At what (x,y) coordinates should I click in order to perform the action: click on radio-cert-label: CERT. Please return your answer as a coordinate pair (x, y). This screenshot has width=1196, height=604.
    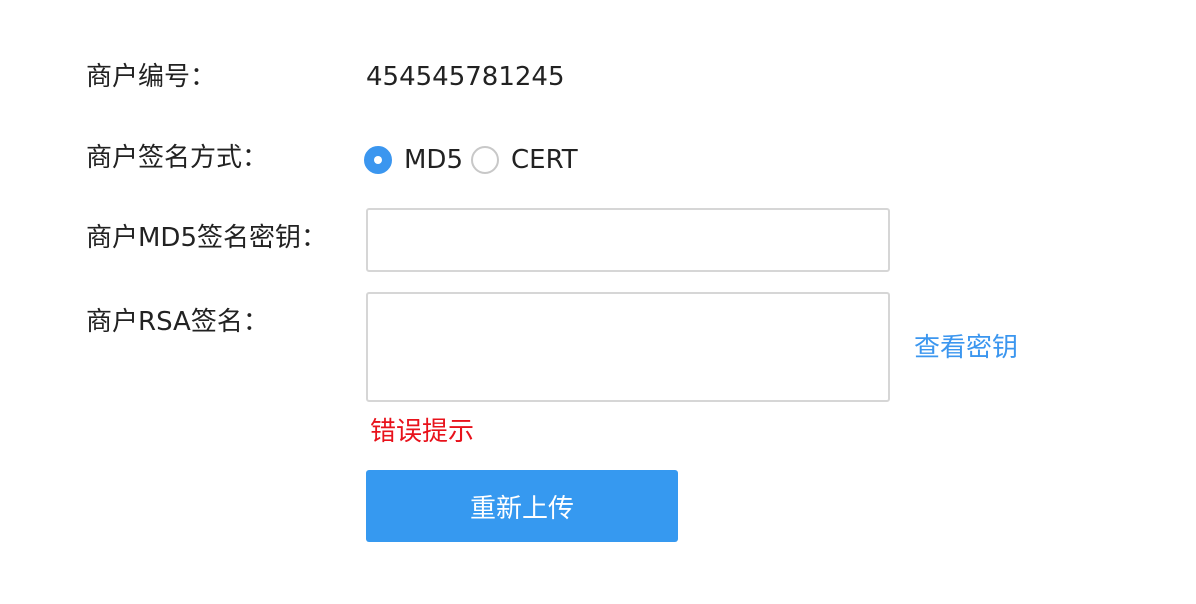
    Looking at the image, I should click on (544, 160).